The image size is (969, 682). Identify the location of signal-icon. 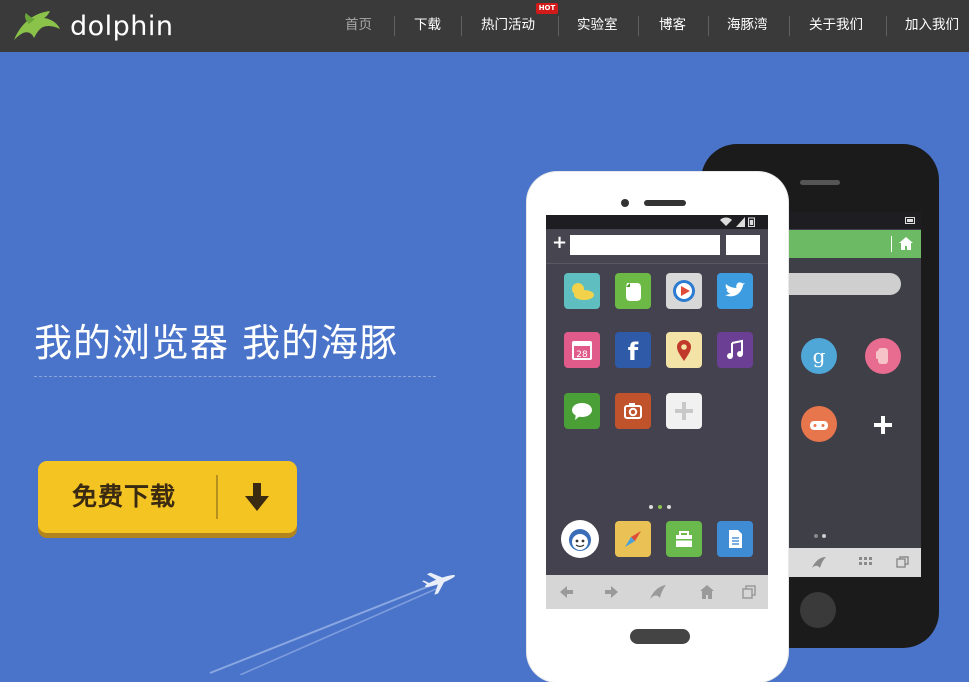
(740, 222).